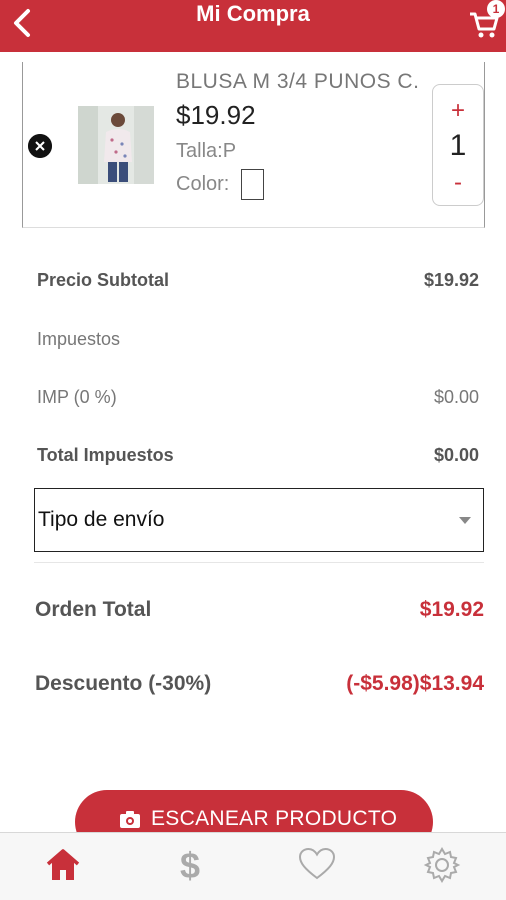 This screenshot has width=506, height=900. I want to click on tax-line-value: $0.00, so click(456, 397).